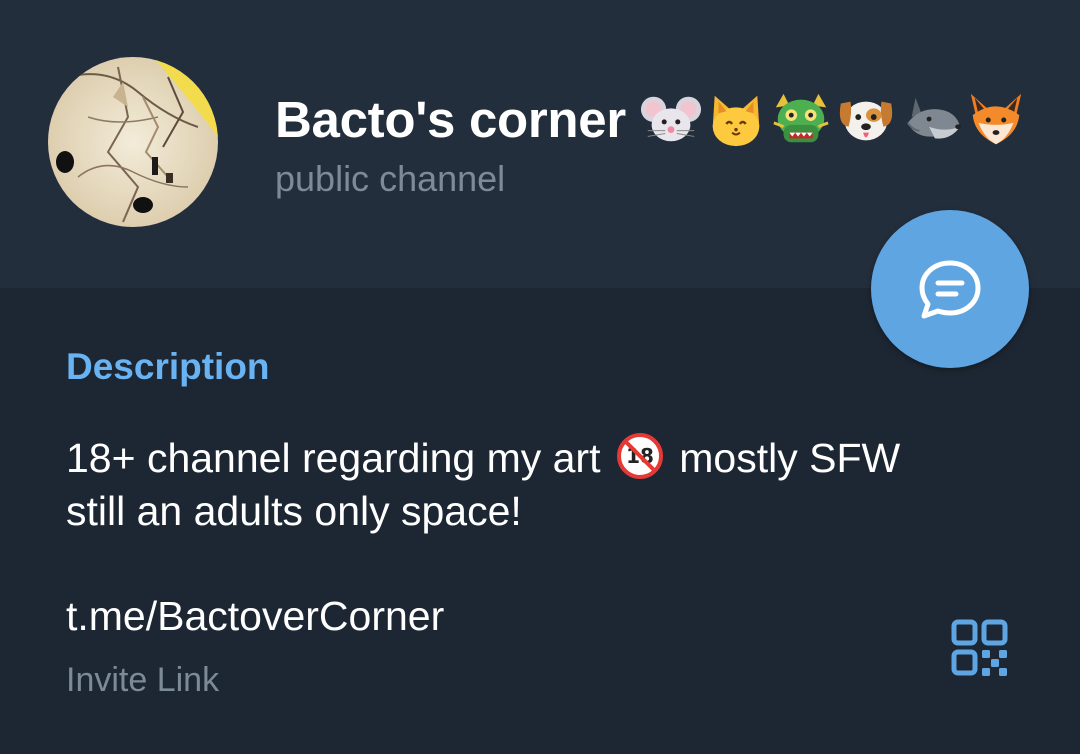  I want to click on chat-bubble-icon, so click(950, 289).